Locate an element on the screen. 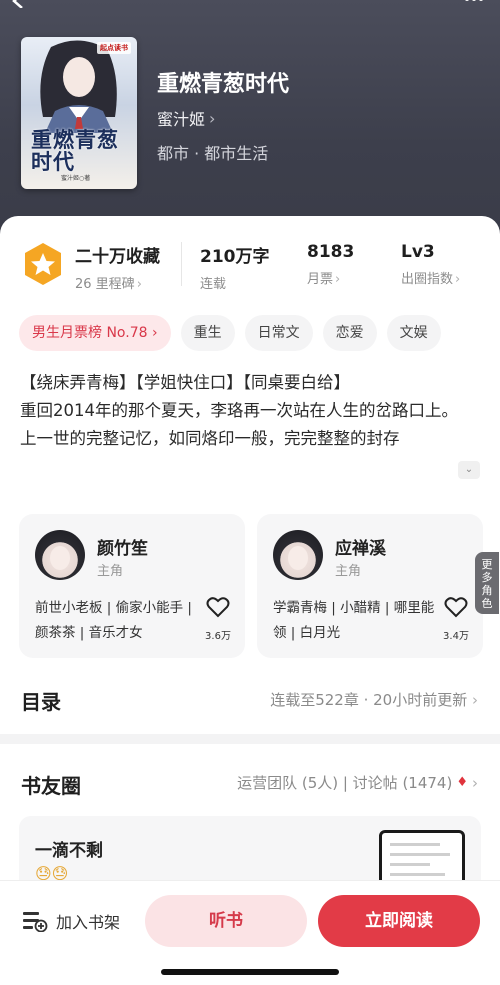 Image resolution: width=500 pixels, height=985 pixels. level-value: Lv3 is located at coordinates (418, 252).